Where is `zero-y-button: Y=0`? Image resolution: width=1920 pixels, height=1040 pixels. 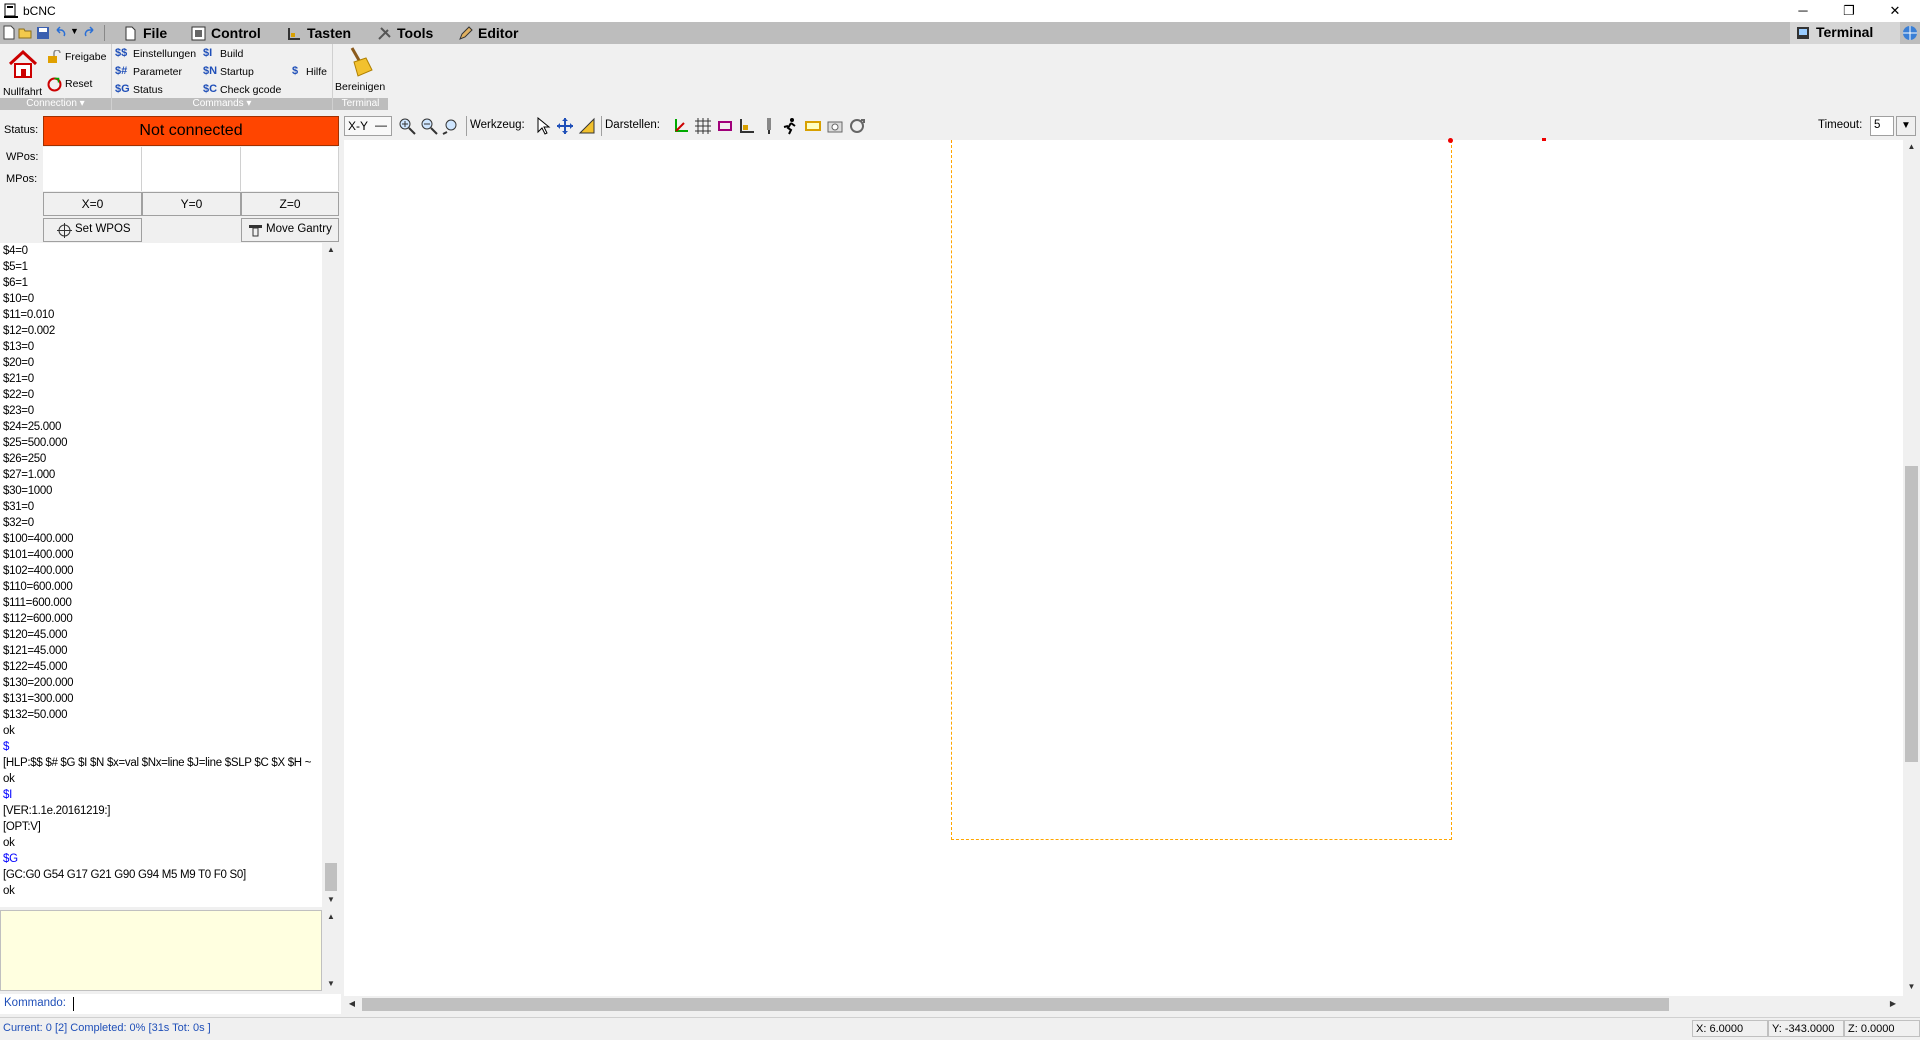
zero-y-button: Y=0 is located at coordinates (191, 204).